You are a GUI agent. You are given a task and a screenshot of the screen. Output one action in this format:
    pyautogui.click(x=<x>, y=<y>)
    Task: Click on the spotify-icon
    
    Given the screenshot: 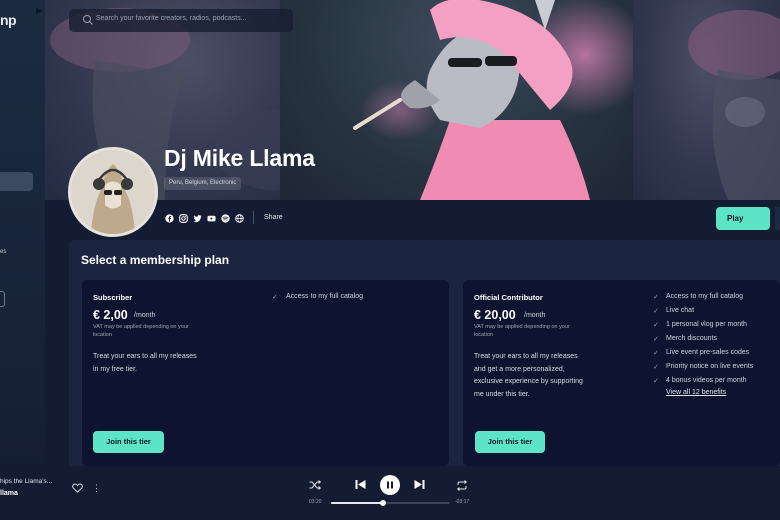 What is the action you would take?
    pyautogui.click(x=225, y=218)
    